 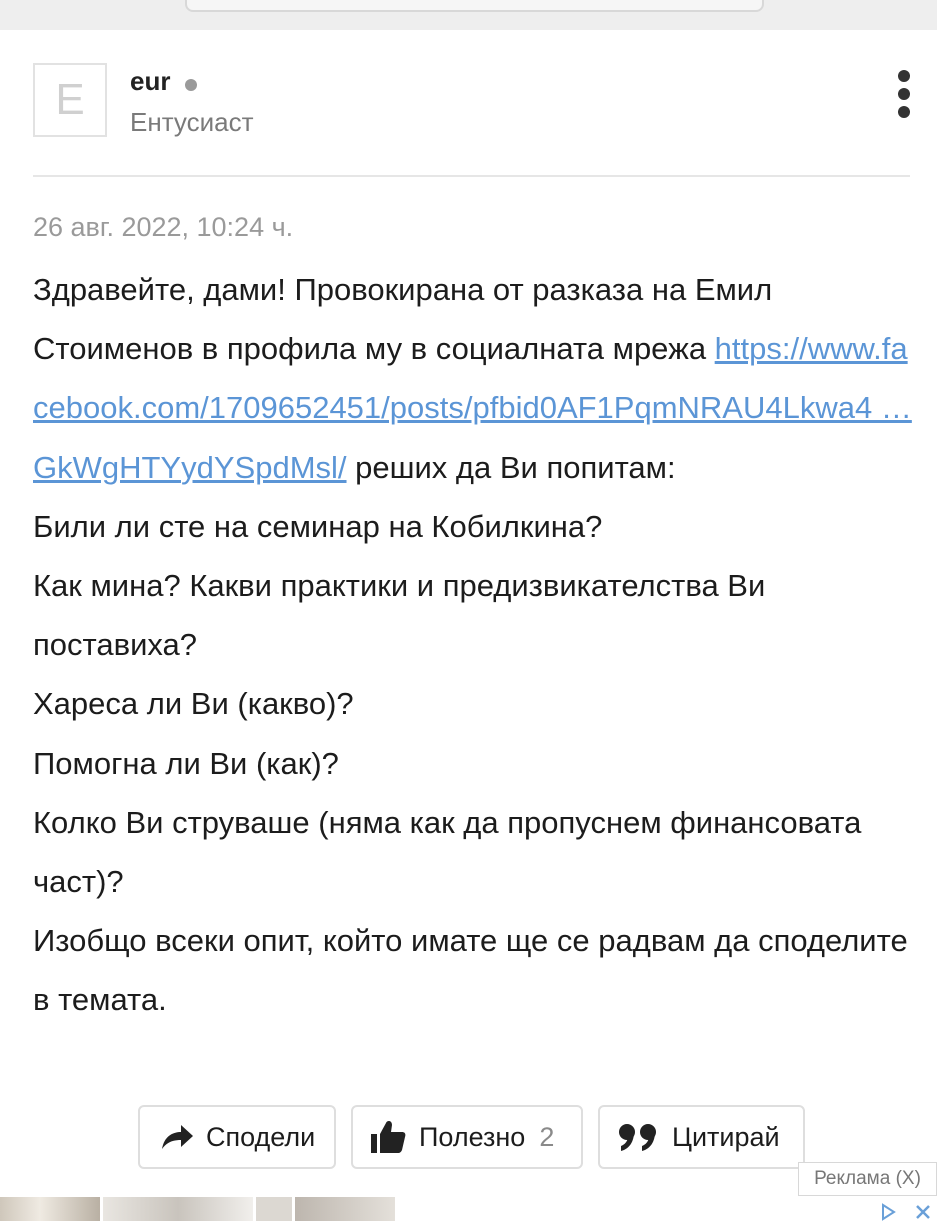 What do you see at coordinates (471, 176) in the screenshot?
I see `divider` at bounding box center [471, 176].